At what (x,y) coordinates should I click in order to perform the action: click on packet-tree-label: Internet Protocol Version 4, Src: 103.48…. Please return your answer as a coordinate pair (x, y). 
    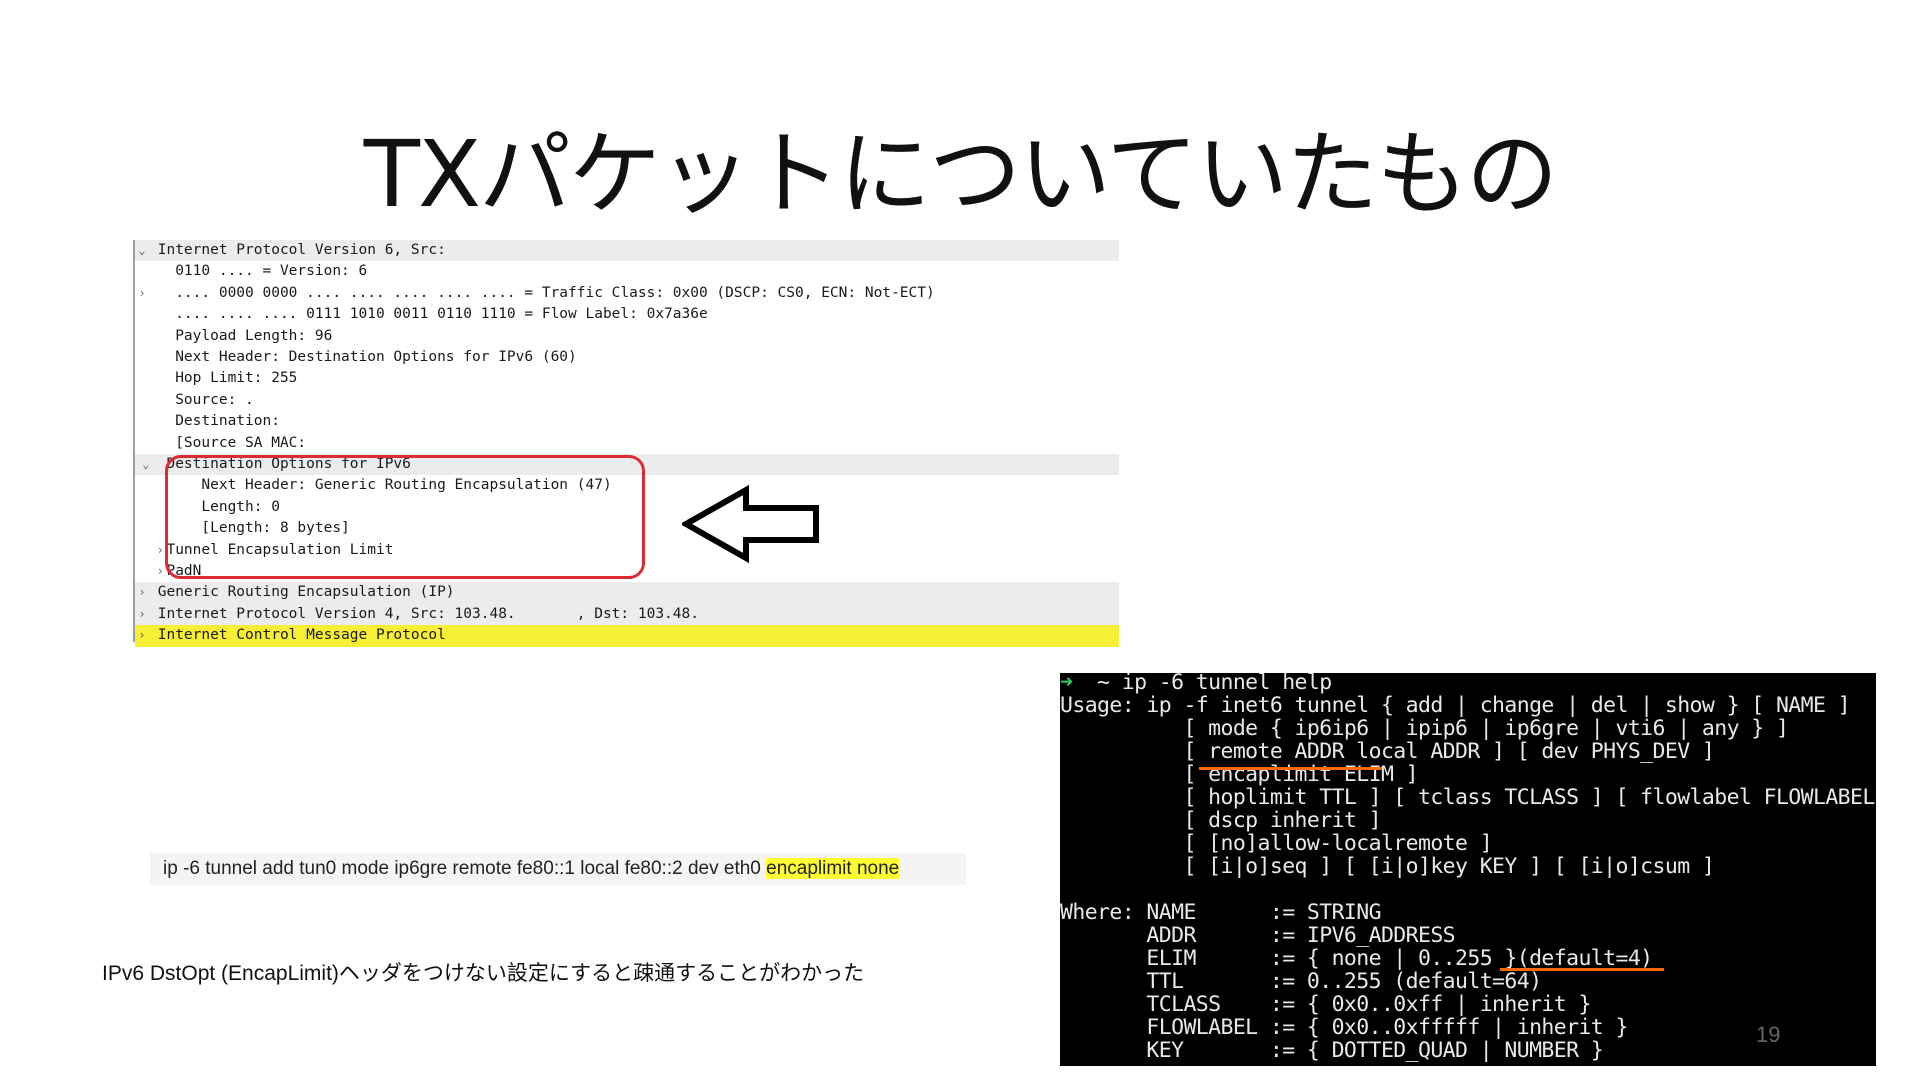
    Looking at the image, I should click on (424, 613).